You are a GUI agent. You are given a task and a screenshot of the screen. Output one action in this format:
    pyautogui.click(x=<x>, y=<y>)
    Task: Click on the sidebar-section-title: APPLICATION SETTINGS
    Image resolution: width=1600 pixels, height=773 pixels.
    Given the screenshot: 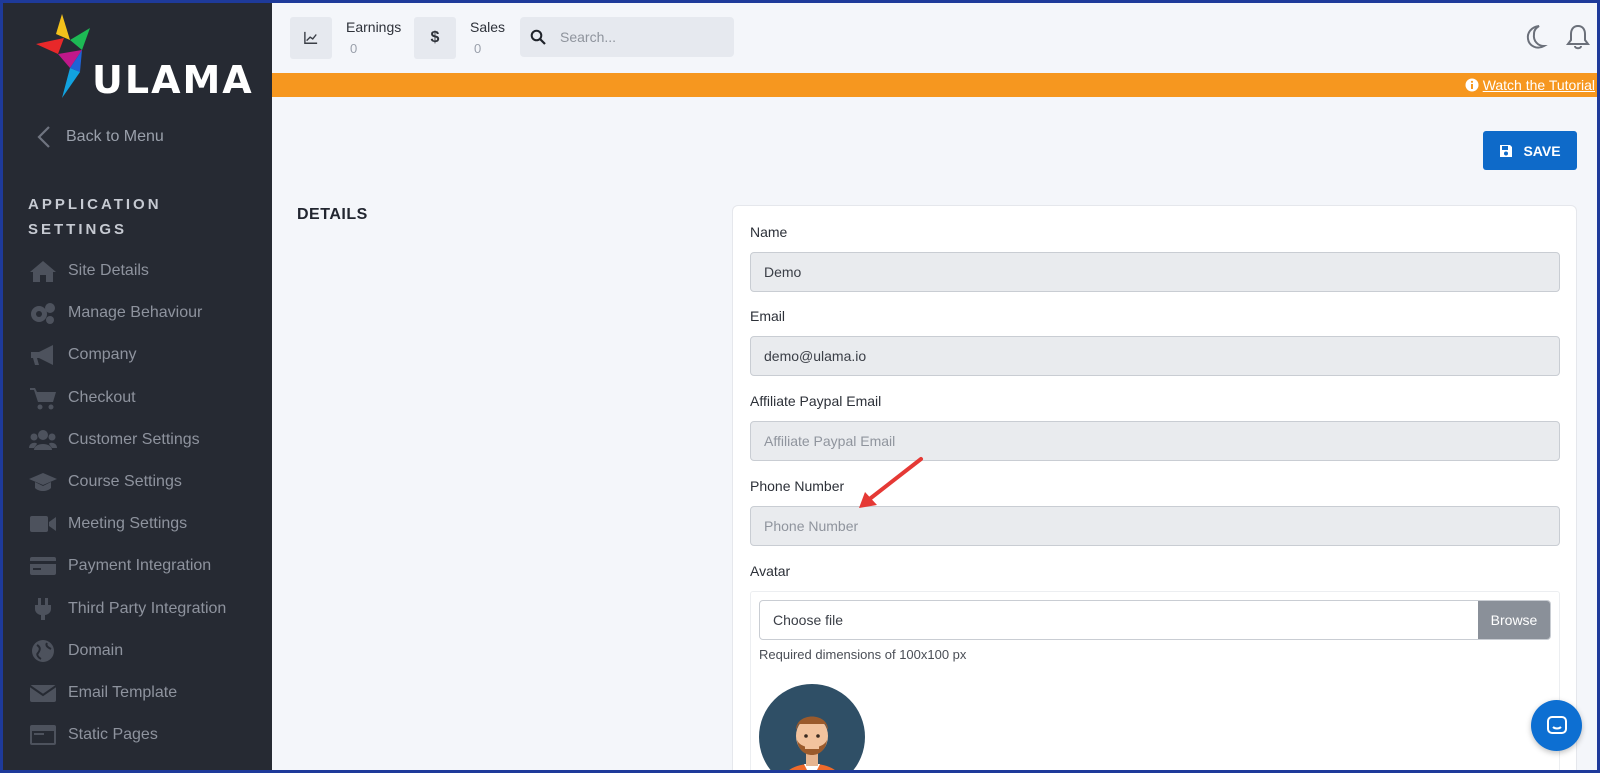 What is the action you would take?
    pyautogui.click(x=95, y=217)
    